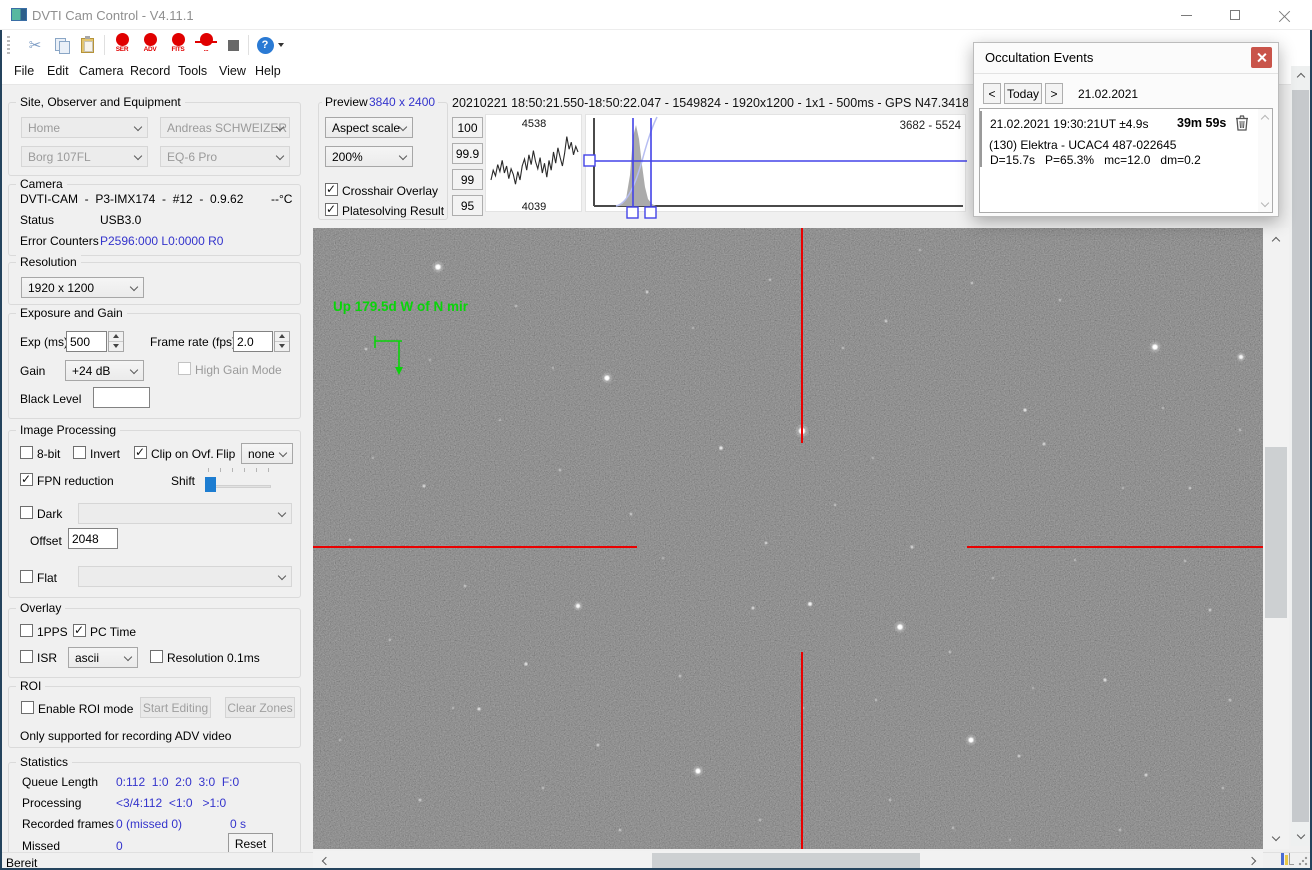  Describe the element at coordinates (86, 341) in the screenshot. I see `exp-input` at that location.